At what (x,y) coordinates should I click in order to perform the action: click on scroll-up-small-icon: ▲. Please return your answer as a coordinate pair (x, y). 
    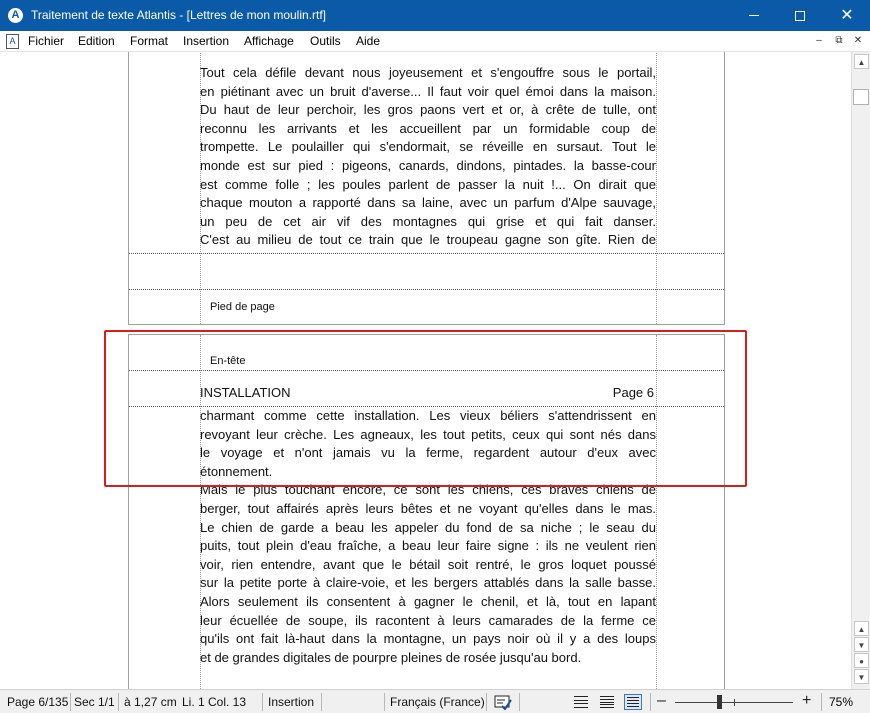
    Looking at the image, I should click on (861, 628).